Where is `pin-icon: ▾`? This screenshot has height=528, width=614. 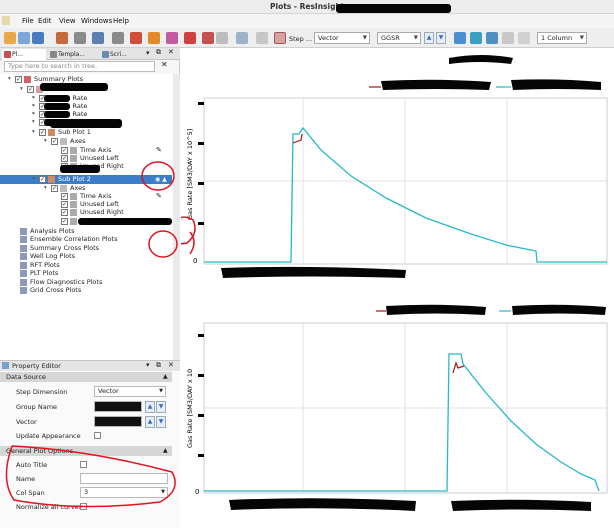
pin-icon: ▾ is located at coordinates (148, 53).